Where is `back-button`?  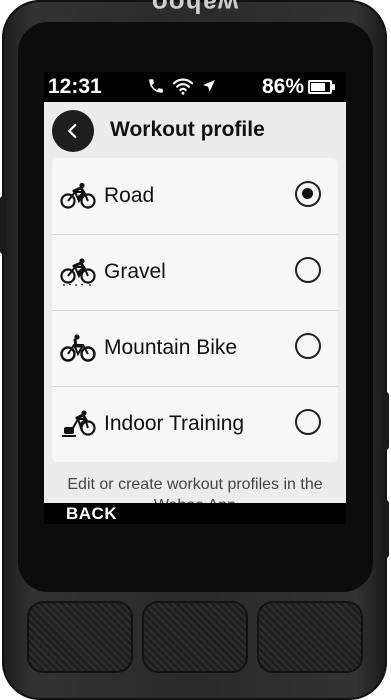 back-button is located at coordinates (73, 131).